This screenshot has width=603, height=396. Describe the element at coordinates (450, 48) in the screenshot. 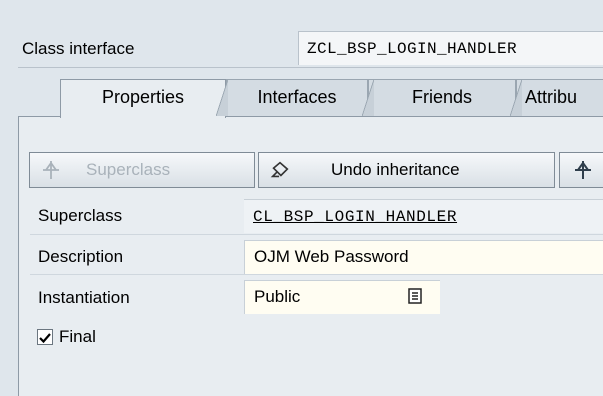

I see `class-name-field: ZCL_BSP_LOGIN_HANDLER` at that location.